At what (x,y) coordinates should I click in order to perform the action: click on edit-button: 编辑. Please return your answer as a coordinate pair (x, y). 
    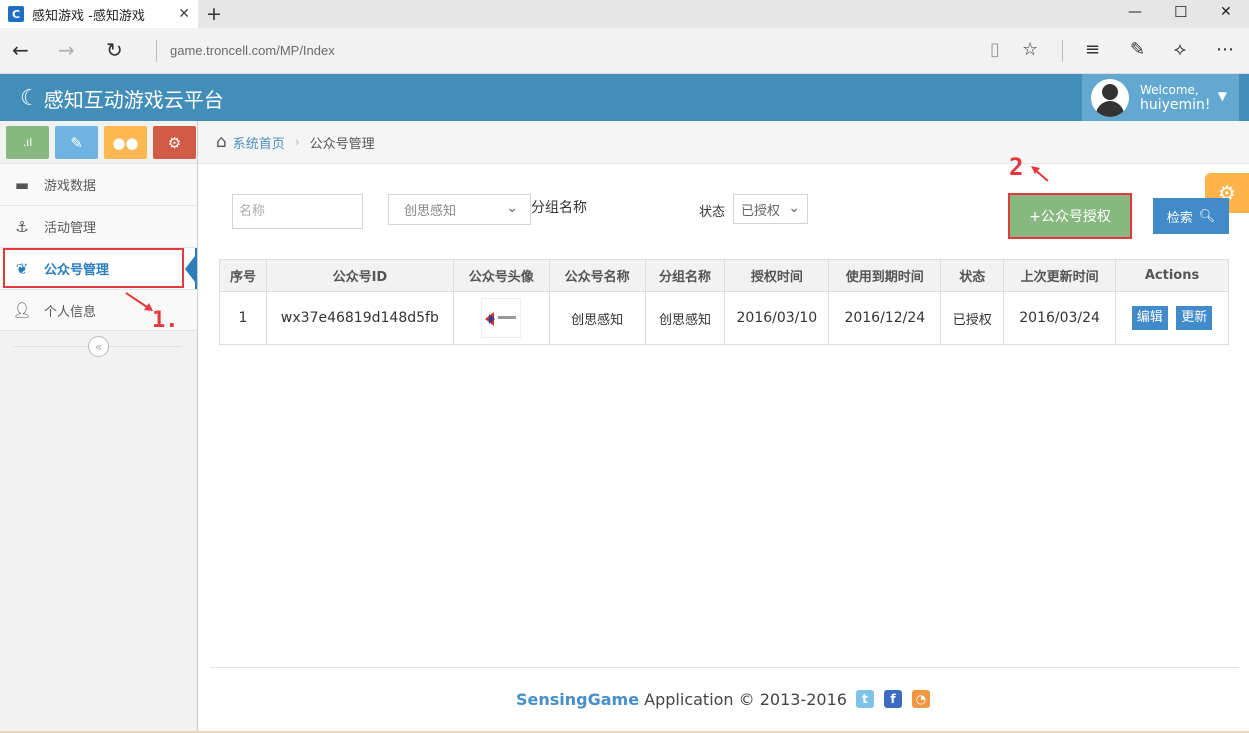
    Looking at the image, I should click on (1149, 318).